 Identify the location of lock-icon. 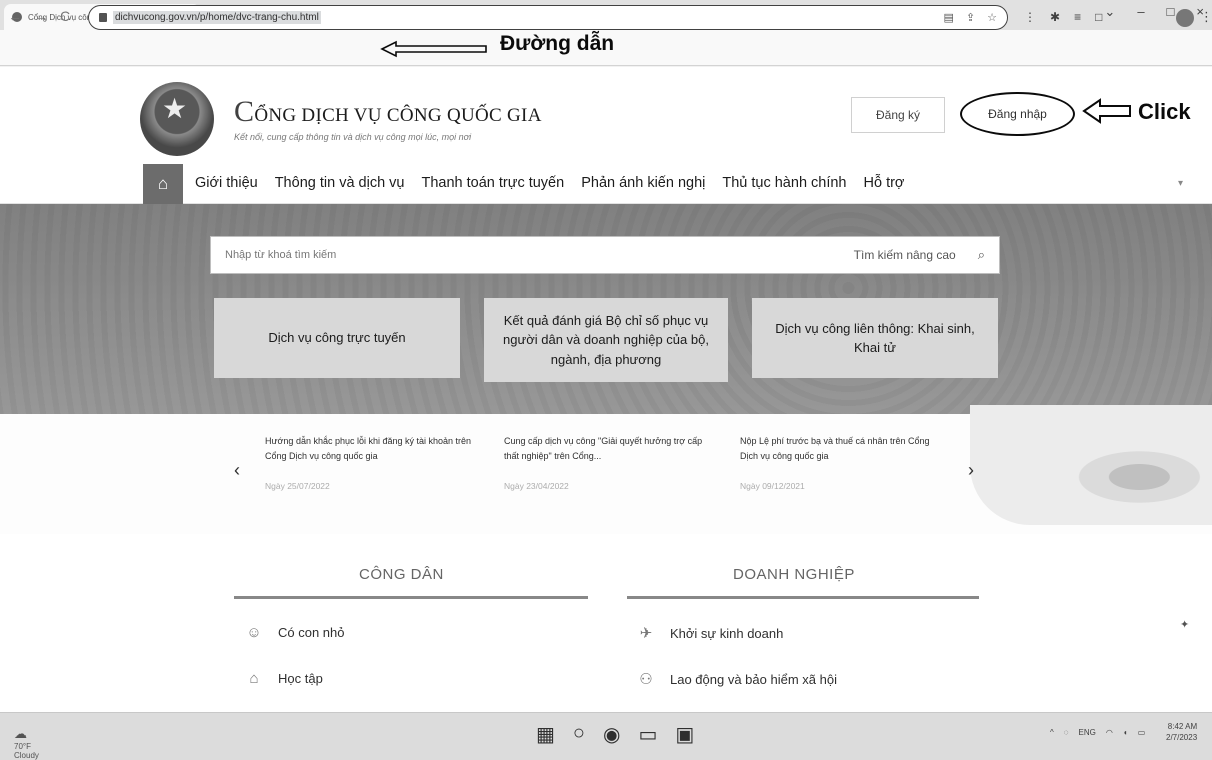
(103, 17).